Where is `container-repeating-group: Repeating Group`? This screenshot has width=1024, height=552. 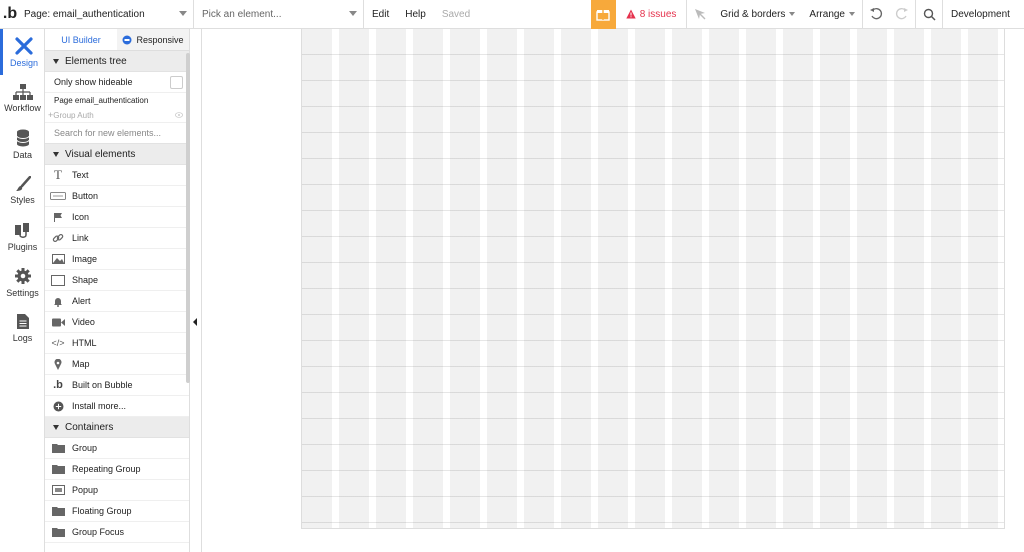
container-repeating-group: Repeating Group is located at coordinates (117, 469).